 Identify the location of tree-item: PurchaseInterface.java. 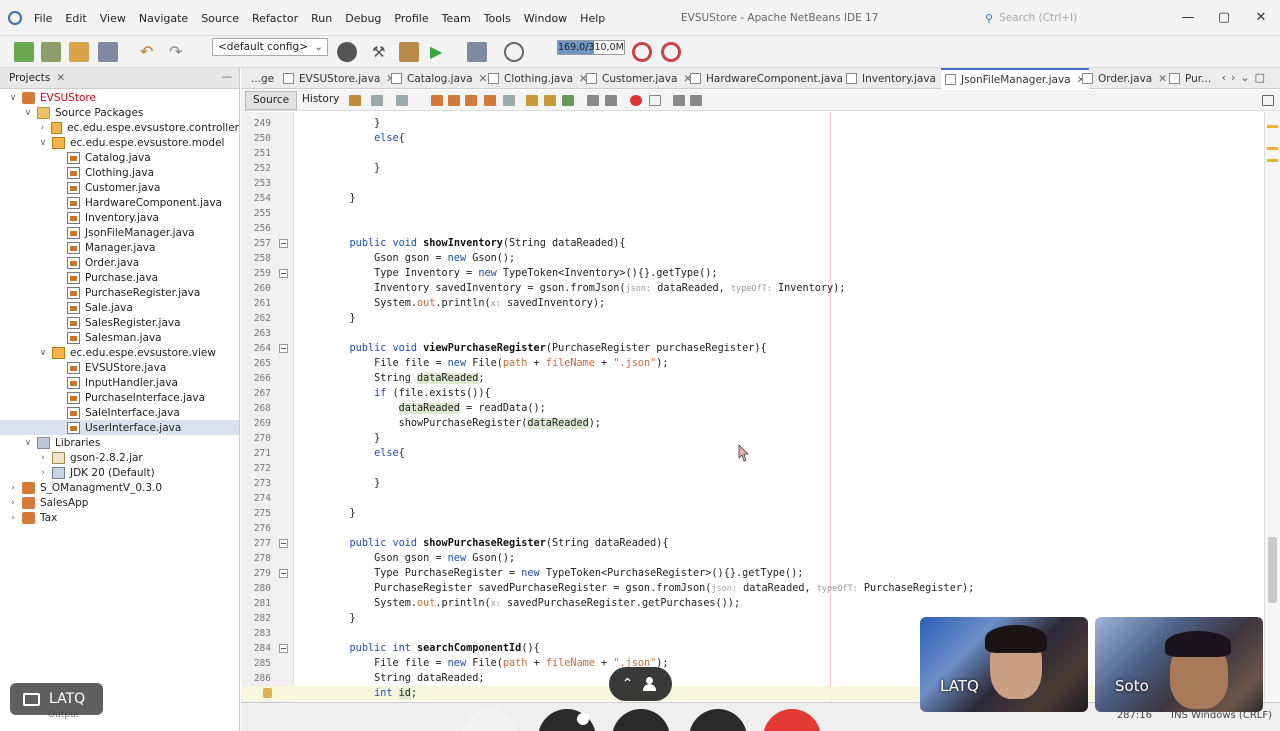
(119, 397).